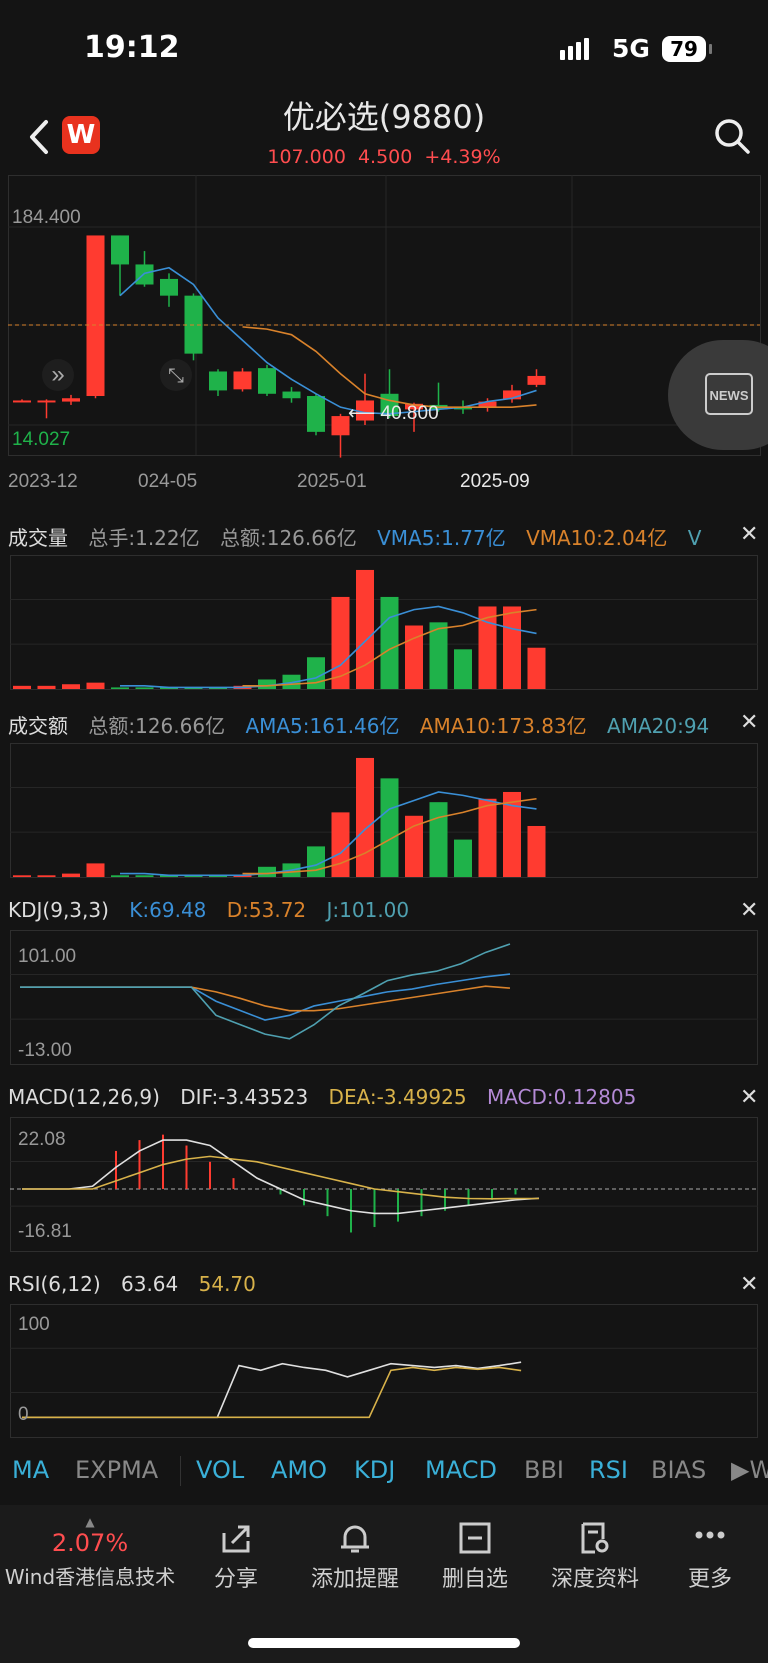 The image size is (768, 1663). I want to click on home-indicator, so click(384, 1643).